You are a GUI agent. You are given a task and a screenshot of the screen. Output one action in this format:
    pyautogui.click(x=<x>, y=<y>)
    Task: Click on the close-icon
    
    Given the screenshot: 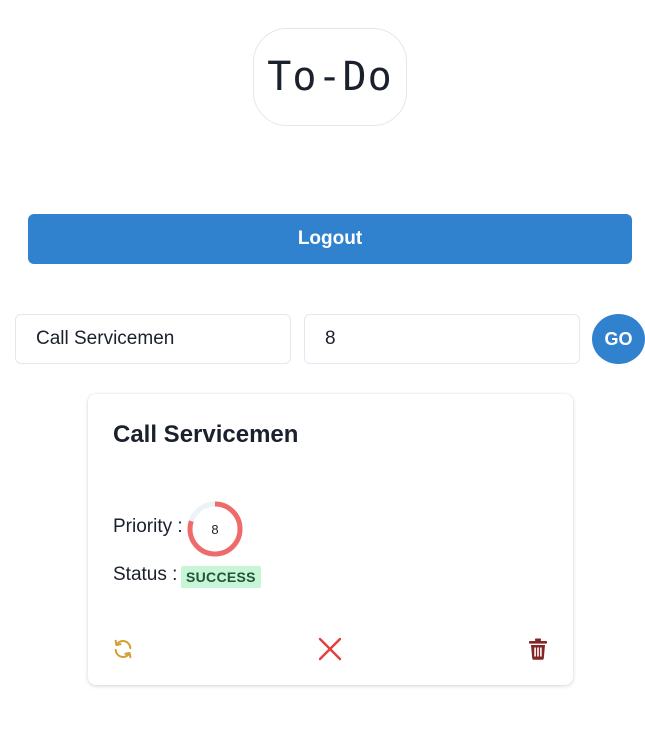 What is the action you would take?
    pyautogui.click(x=330, y=649)
    